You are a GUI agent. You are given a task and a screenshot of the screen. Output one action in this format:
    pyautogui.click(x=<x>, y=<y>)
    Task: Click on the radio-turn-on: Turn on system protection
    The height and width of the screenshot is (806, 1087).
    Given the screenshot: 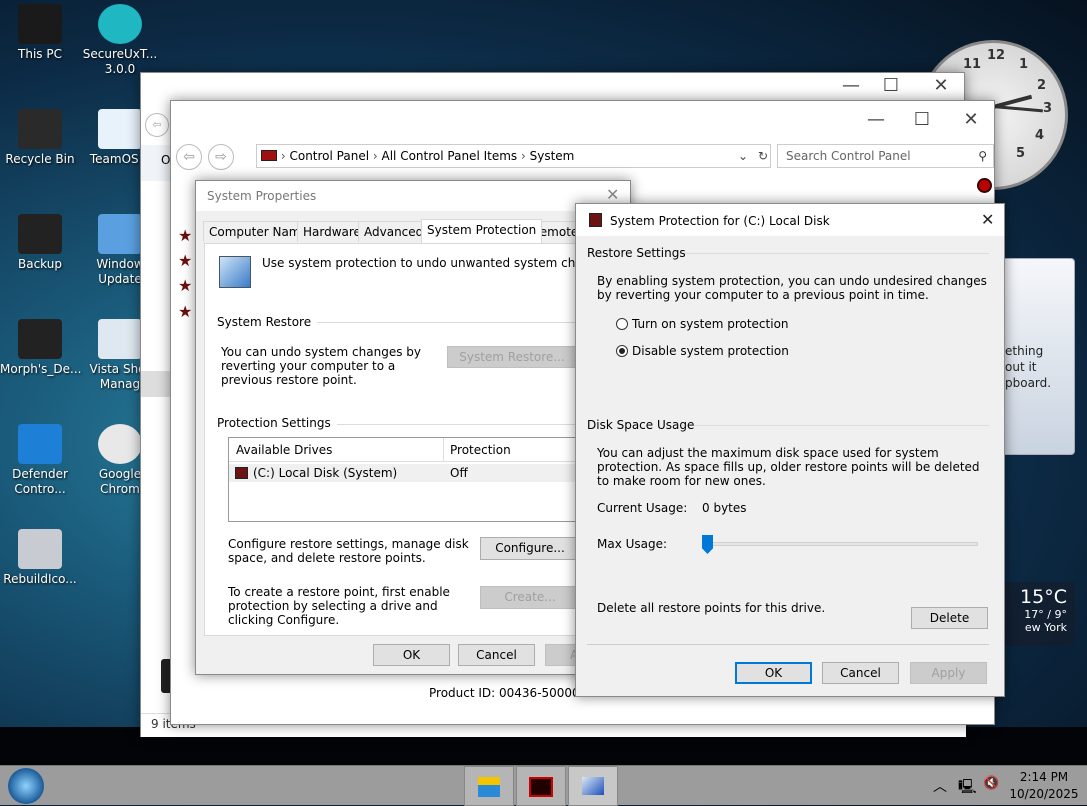 What is the action you would take?
    pyautogui.click(x=702, y=324)
    